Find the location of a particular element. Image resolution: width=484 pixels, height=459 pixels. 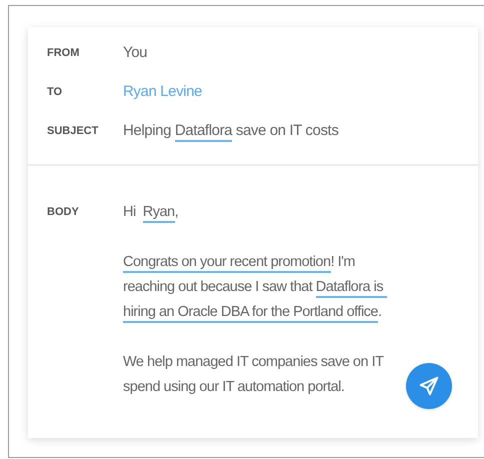

send-button is located at coordinates (429, 386).